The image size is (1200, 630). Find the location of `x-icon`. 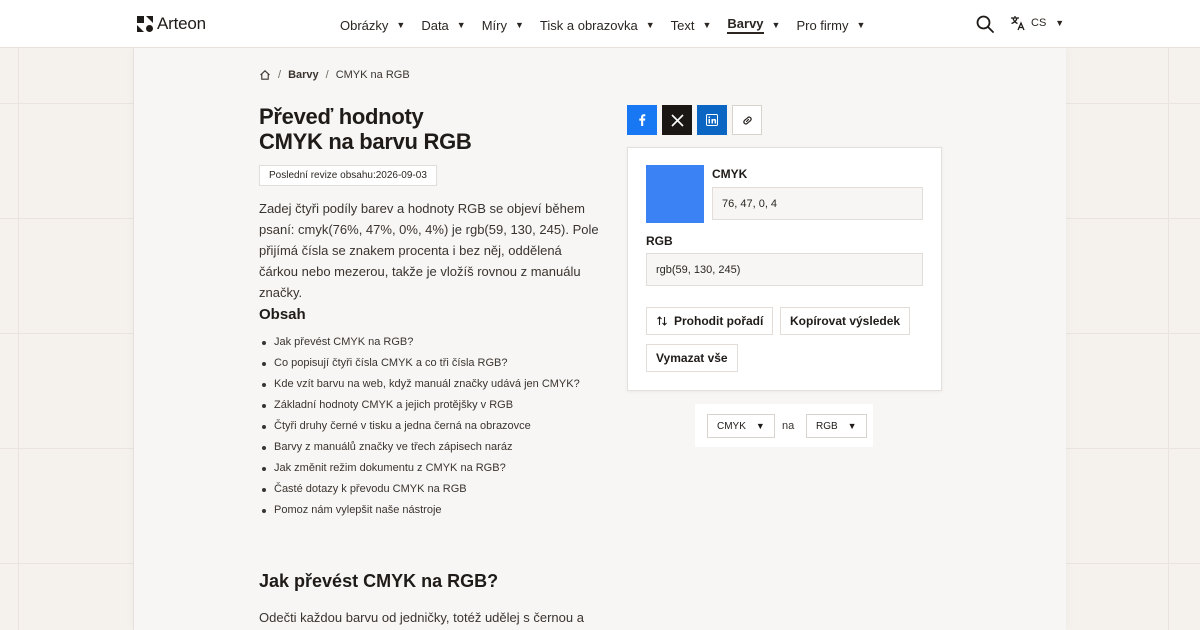

x-icon is located at coordinates (677, 120).